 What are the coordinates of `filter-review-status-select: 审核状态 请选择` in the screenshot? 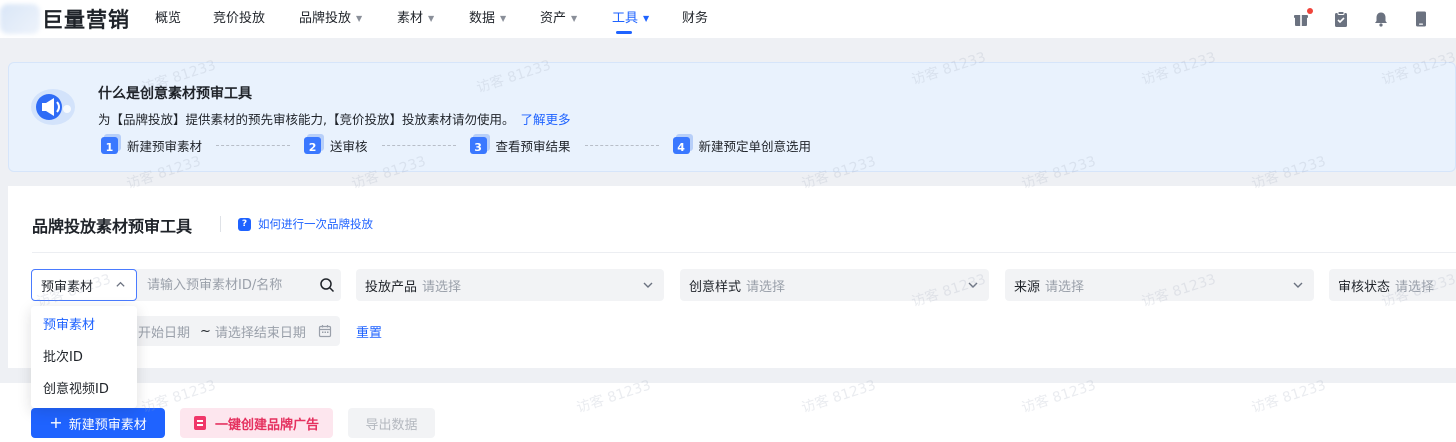 It's located at (1392, 285).